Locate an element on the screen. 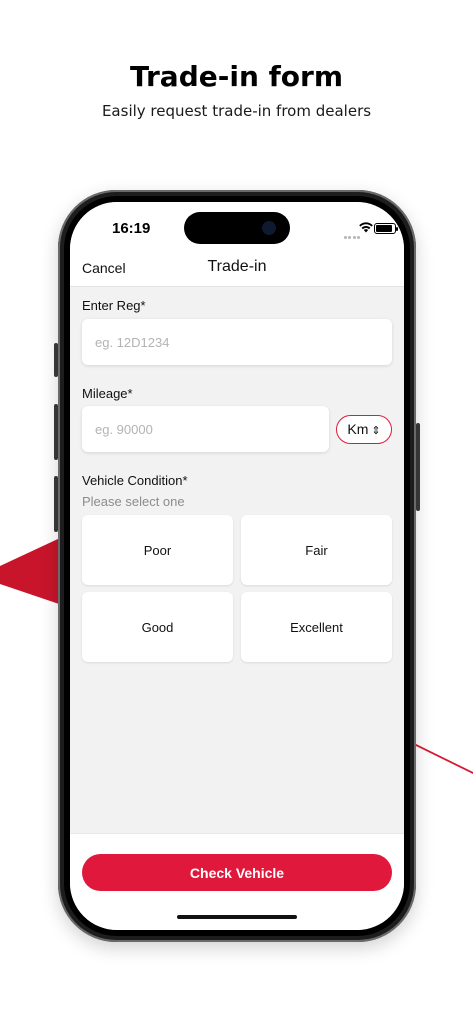 This screenshot has height=1024, width=473. wifi-icon is located at coordinates (366, 227).